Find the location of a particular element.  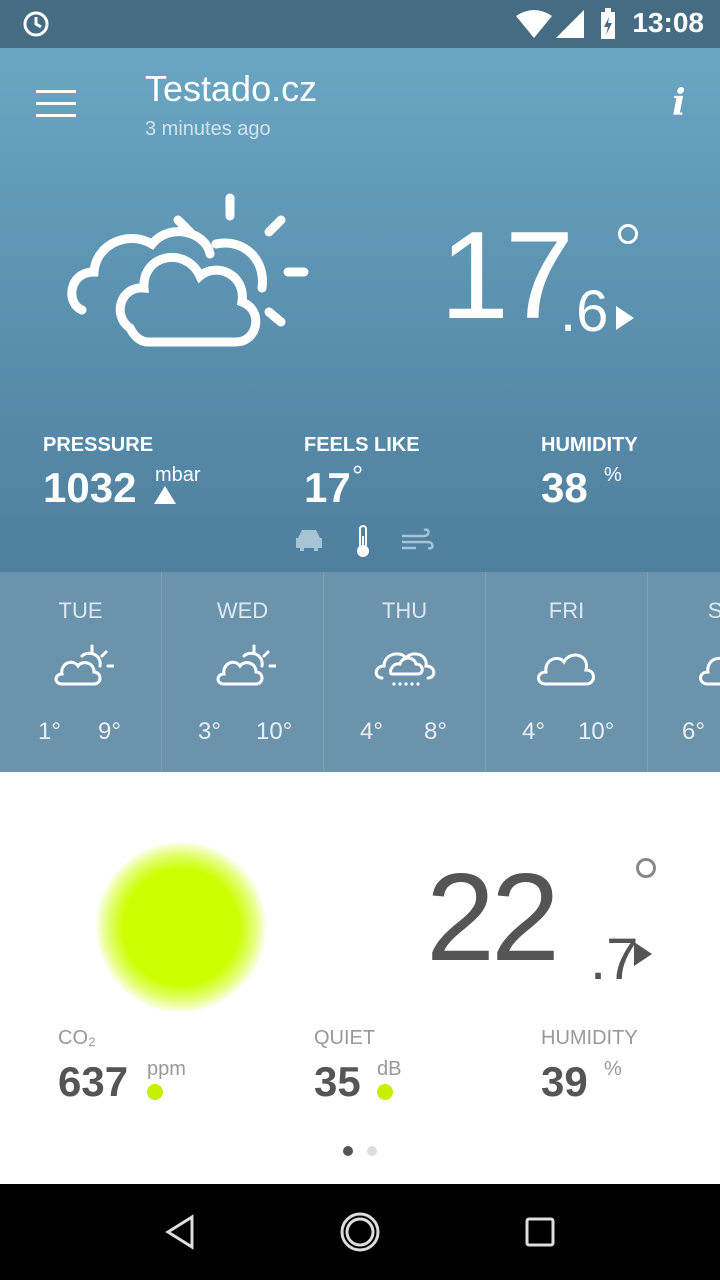

forecast-day: TUE 1° 9° is located at coordinates (81, 672).